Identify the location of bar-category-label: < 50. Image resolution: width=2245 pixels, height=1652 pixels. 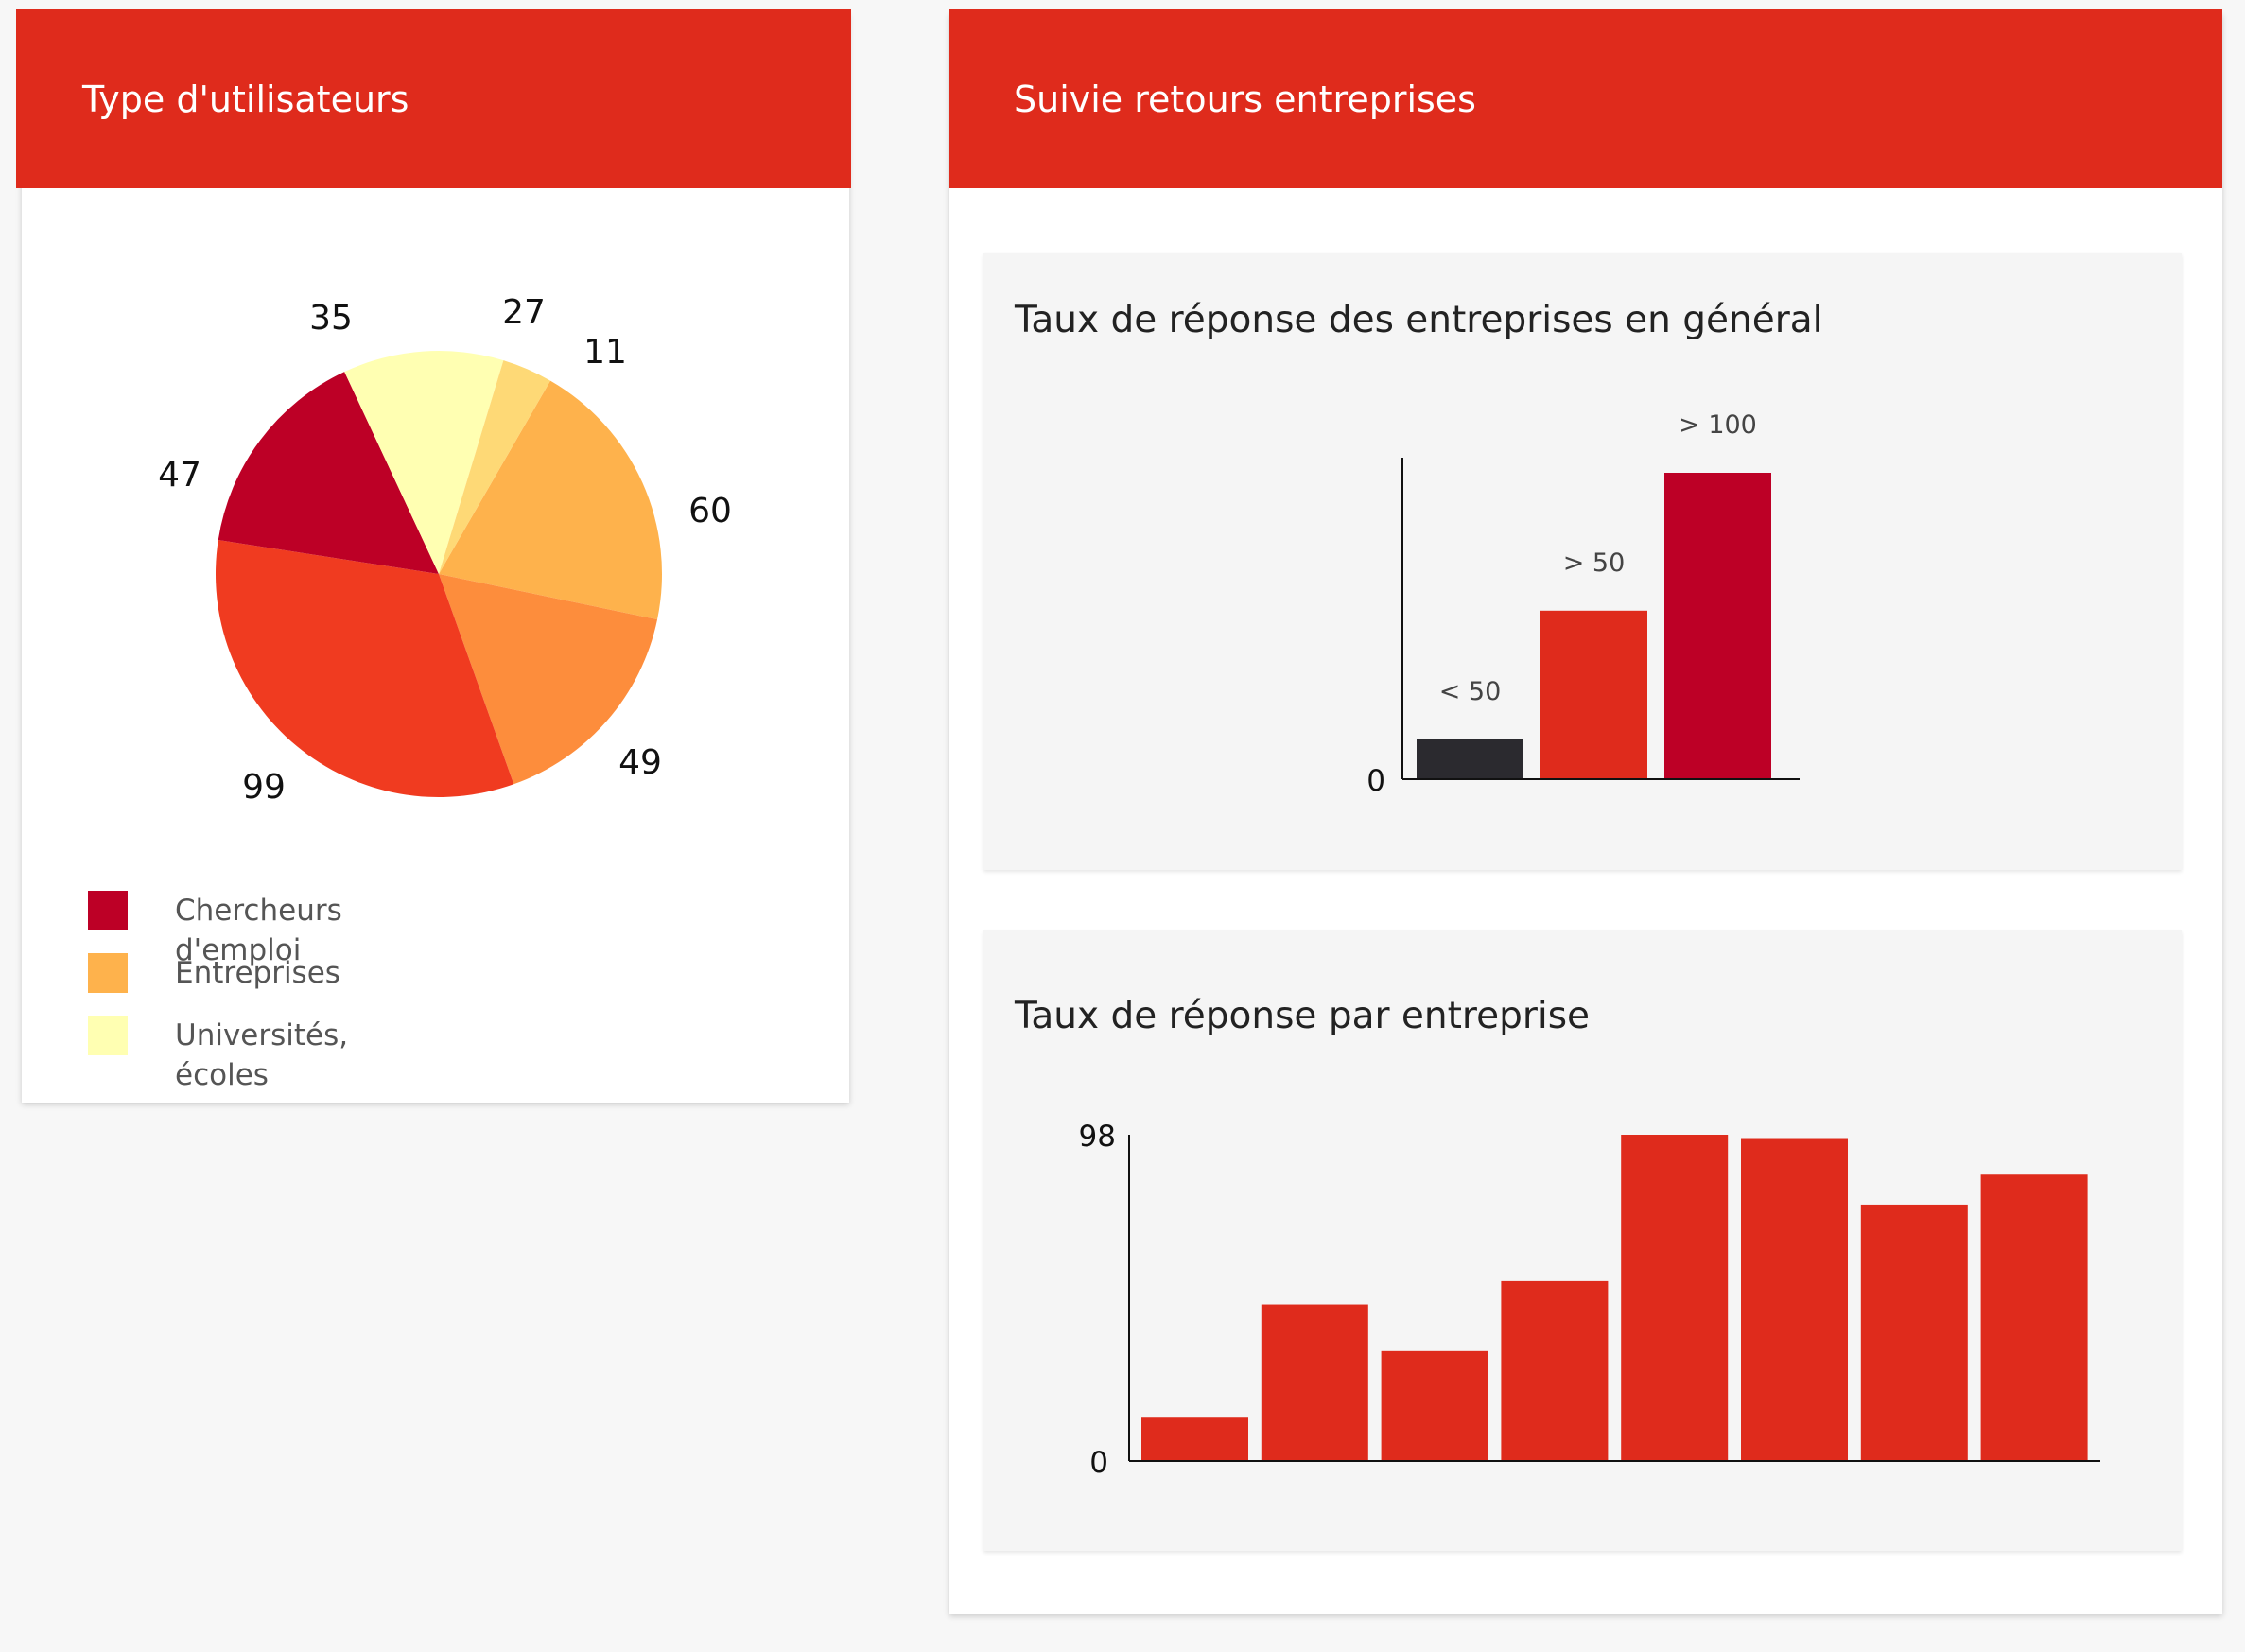
(1471, 691).